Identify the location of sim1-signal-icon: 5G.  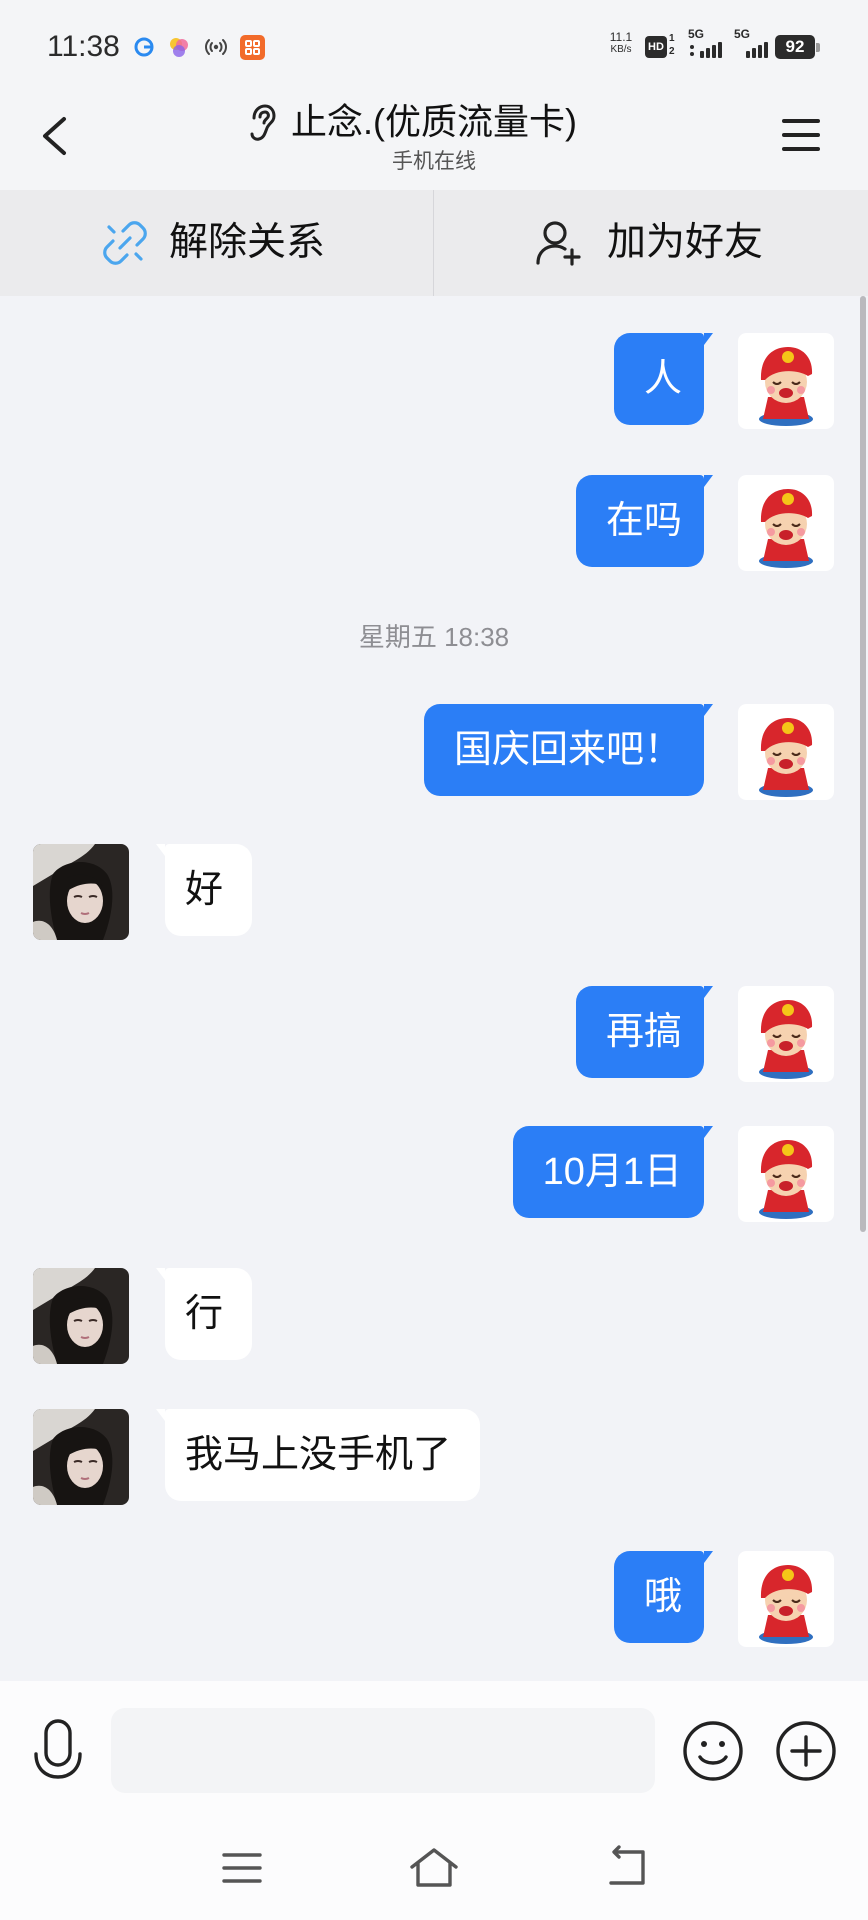
(708, 45).